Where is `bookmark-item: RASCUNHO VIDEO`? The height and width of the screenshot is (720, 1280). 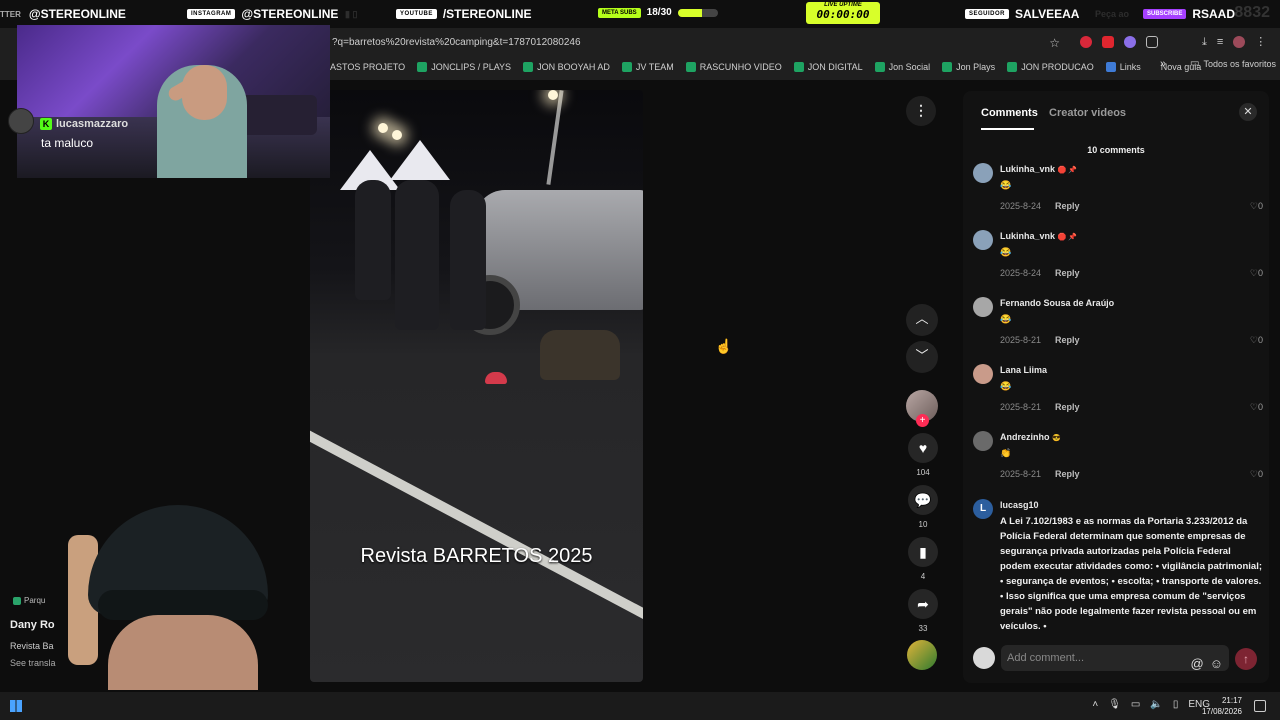
bookmark-item: RASCUNHO VIDEO is located at coordinates (733, 67).